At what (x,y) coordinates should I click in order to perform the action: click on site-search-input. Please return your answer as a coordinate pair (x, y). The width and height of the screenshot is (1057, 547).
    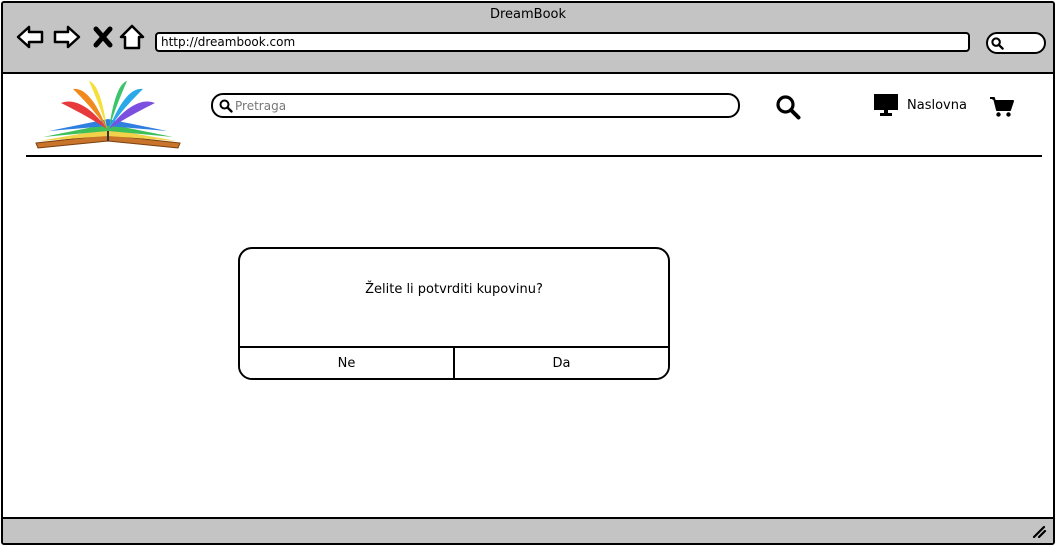
    Looking at the image, I should click on (475, 105).